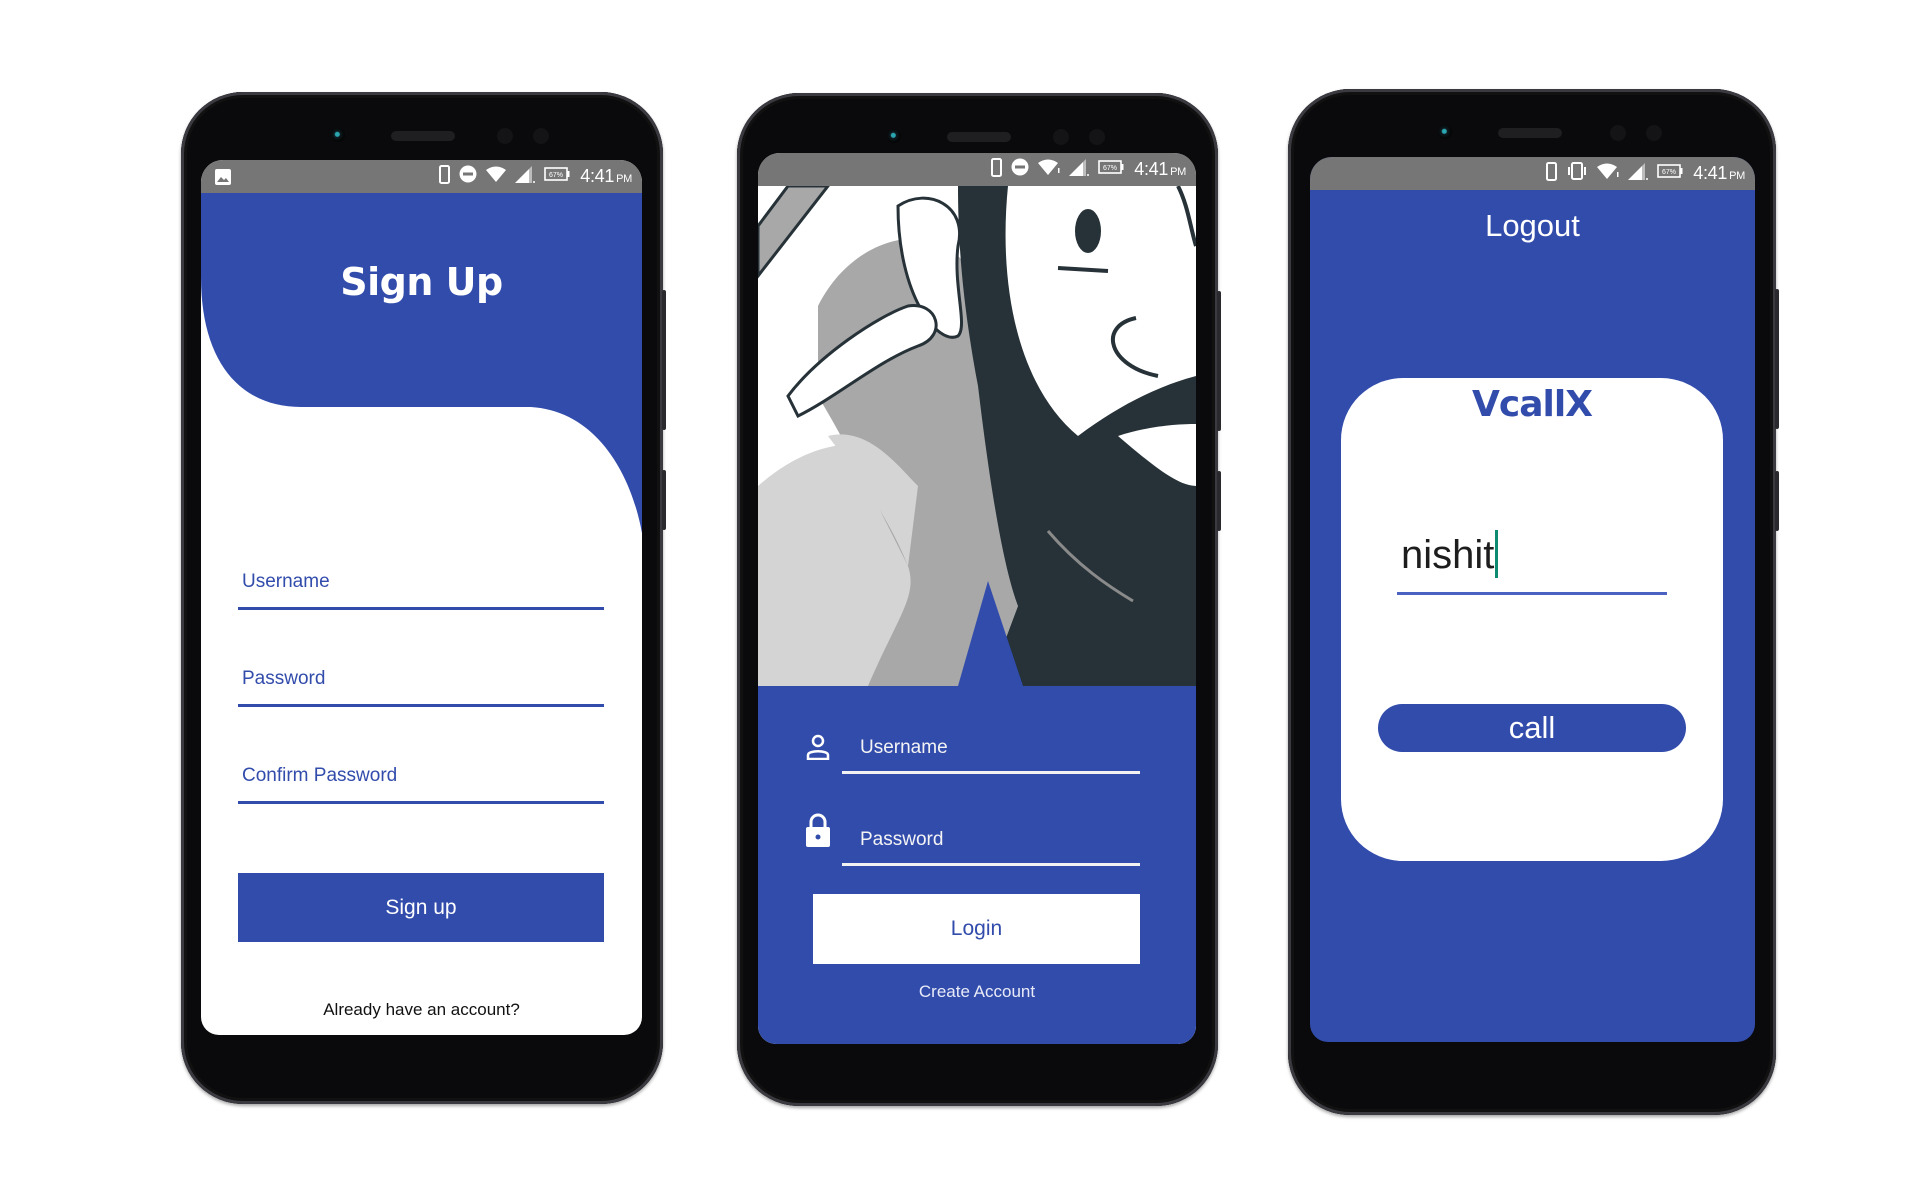 This screenshot has height=1191, width=1920. I want to click on header-wave, so click(421, 363).